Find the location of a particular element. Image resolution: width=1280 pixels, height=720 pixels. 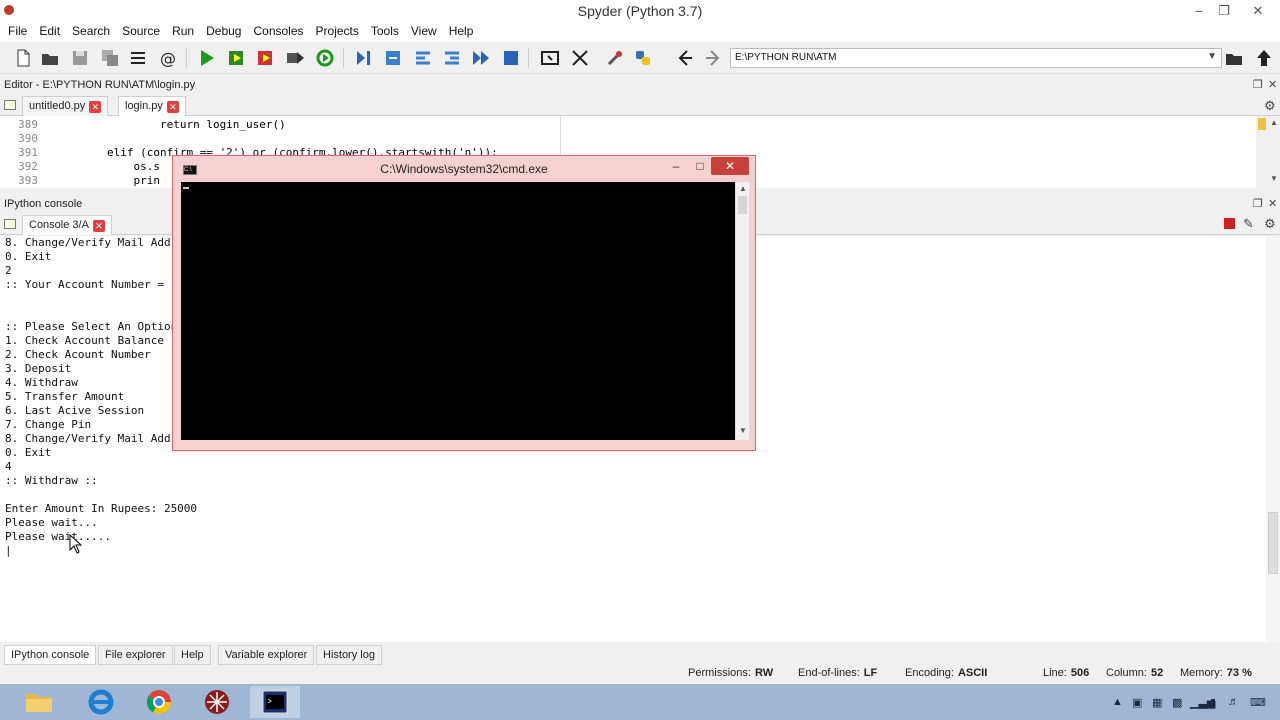

menu-view: View is located at coordinates (424, 31).